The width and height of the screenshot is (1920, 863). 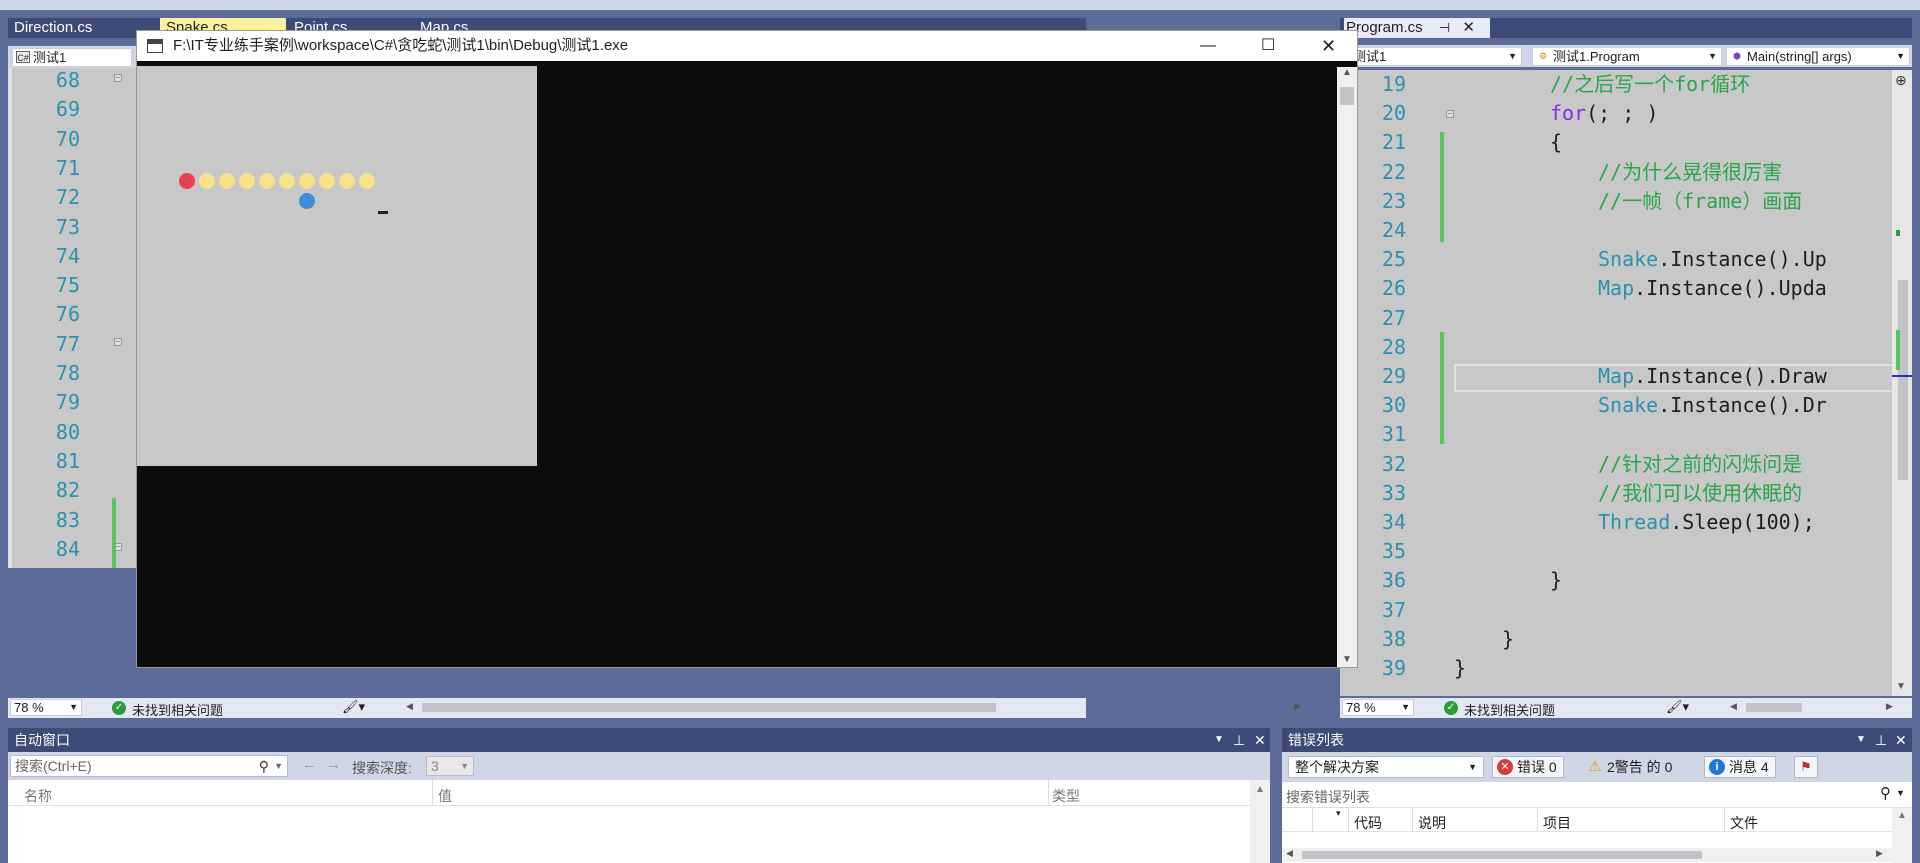 What do you see at coordinates (1597, 820) in the screenshot?
I see `error-header-row: ▾ 代码 说明 项目 文件` at bounding box center [1597, 820].